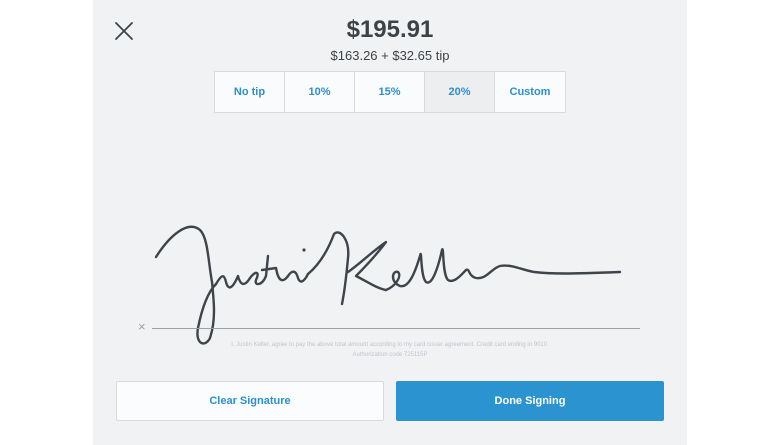 This screenshot has width=780, height=445. What do you see at coordinates (530, 92) in the screenshot?
I see `tip-option-custom: Custom` at bounding box center [530, 92].